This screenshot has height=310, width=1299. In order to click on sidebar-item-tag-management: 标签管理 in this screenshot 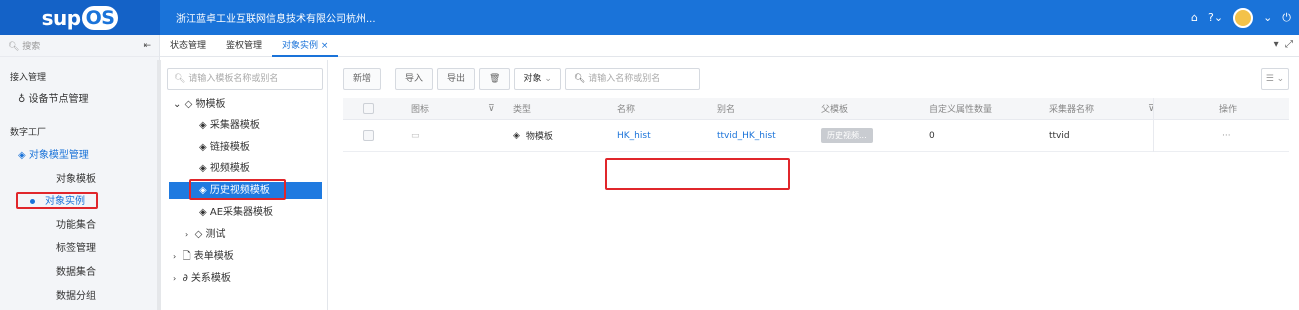, I will do `click(76, 246)`.